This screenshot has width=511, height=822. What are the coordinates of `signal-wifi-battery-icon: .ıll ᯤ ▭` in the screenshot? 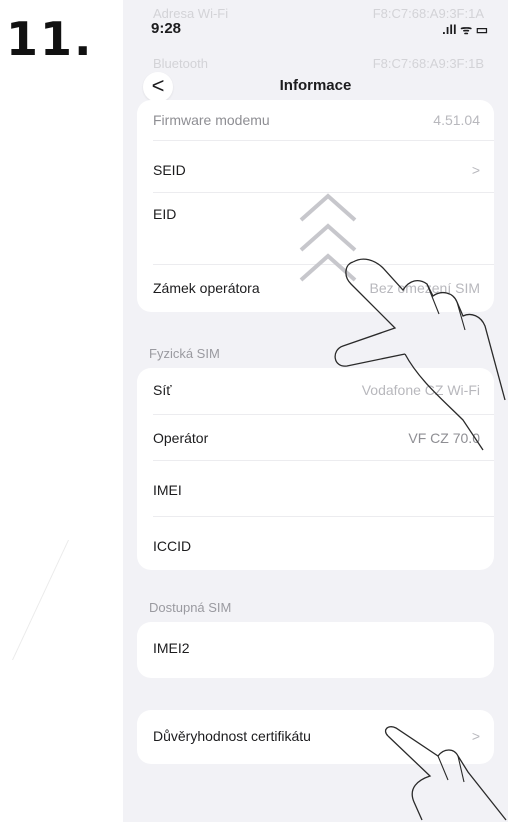 It's located at (465, 29).